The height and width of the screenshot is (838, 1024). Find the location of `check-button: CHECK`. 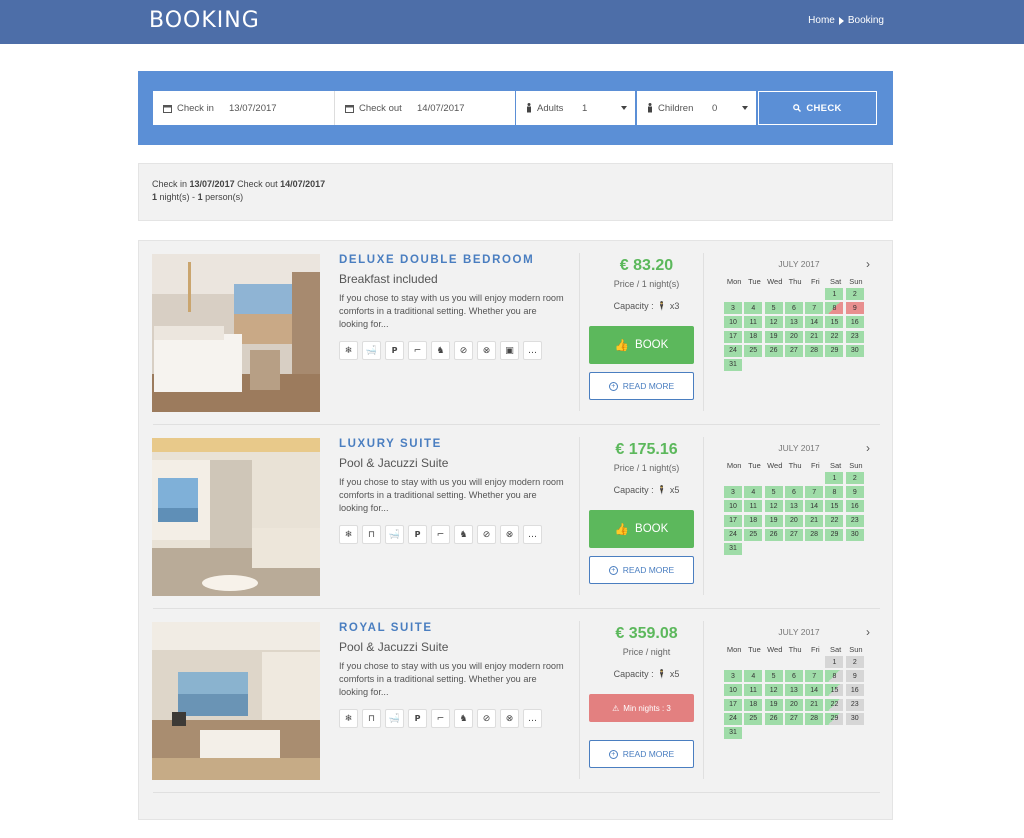

check-button: CHECK is located at coordinates (817, 108).